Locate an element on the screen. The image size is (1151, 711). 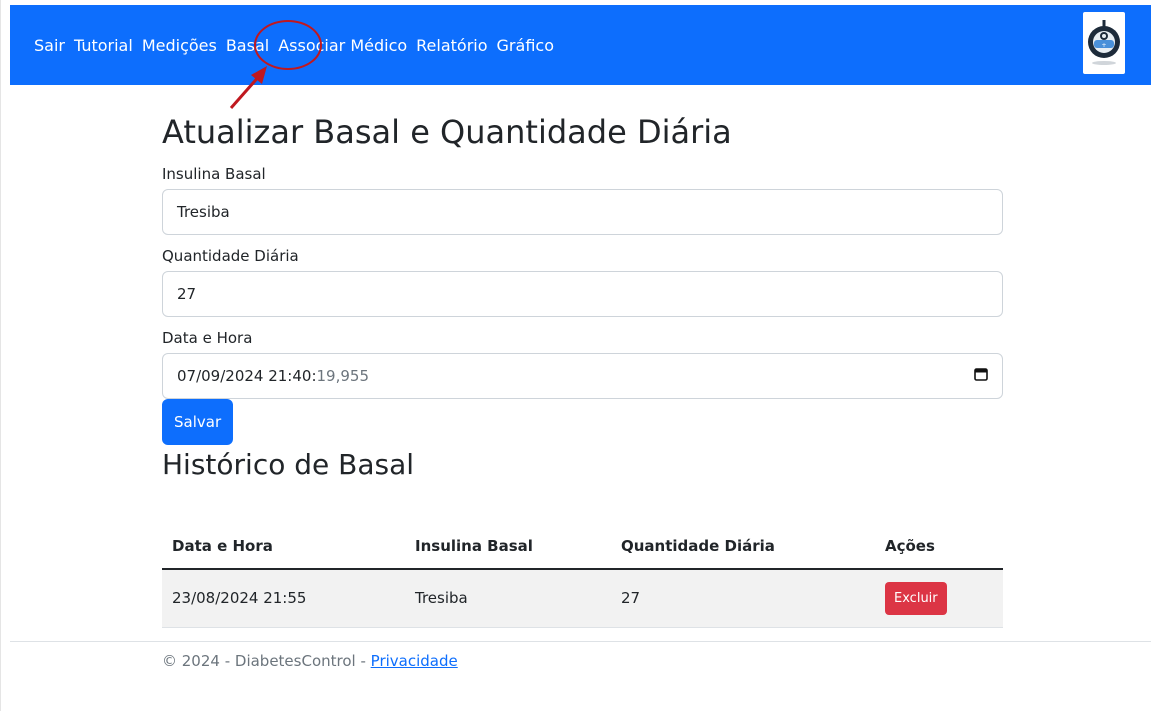
insulin-pen-logo-icon: + is located at coordinates (1104, 42).